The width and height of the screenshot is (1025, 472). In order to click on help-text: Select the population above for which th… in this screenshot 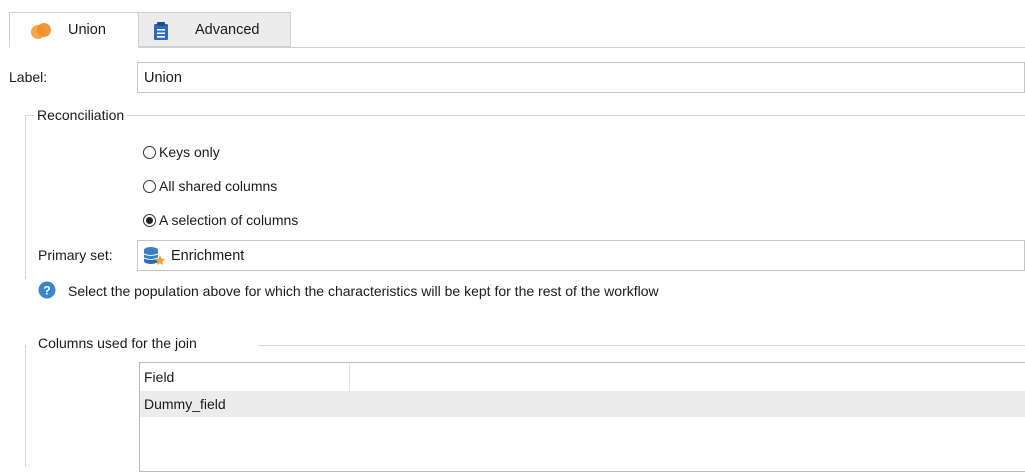, I will do `click(363, 291)`.